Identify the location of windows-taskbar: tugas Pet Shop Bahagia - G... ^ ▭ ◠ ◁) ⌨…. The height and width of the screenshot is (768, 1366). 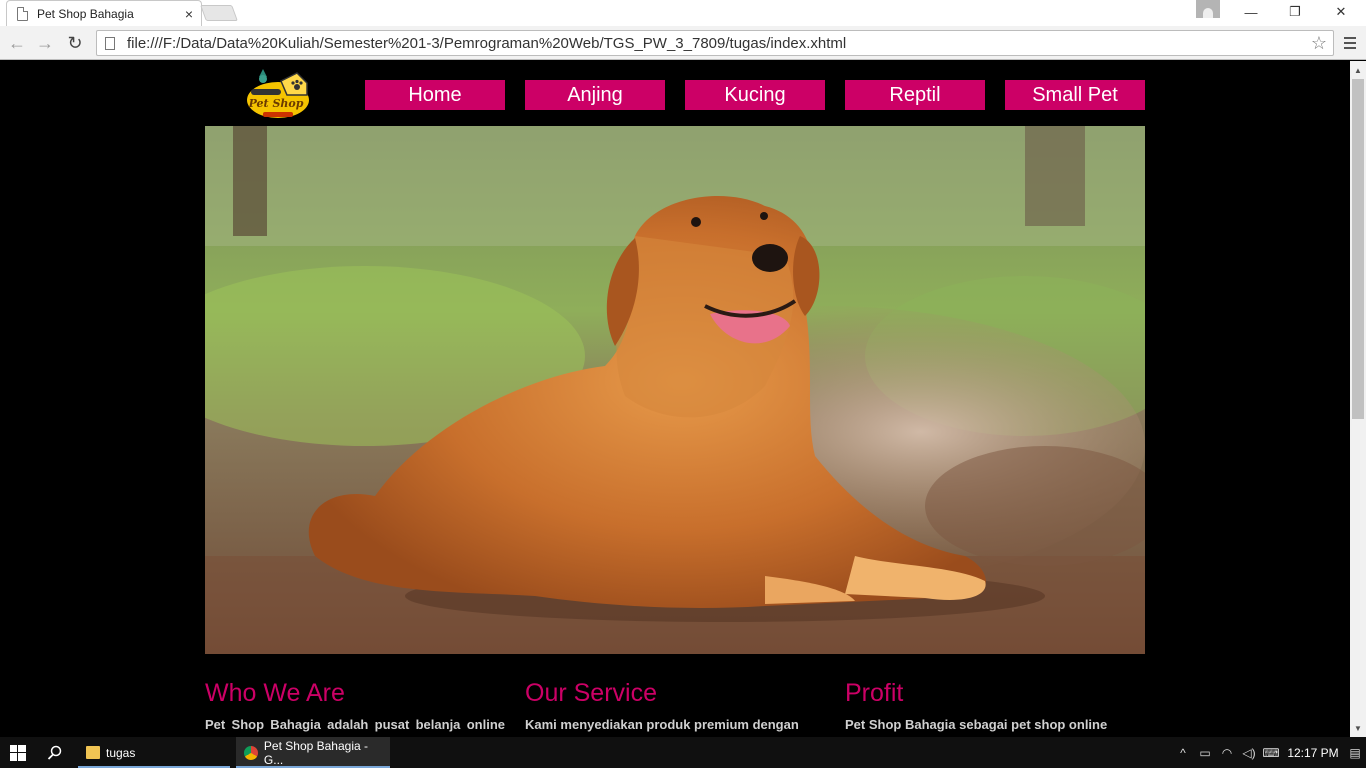
(683, 752).